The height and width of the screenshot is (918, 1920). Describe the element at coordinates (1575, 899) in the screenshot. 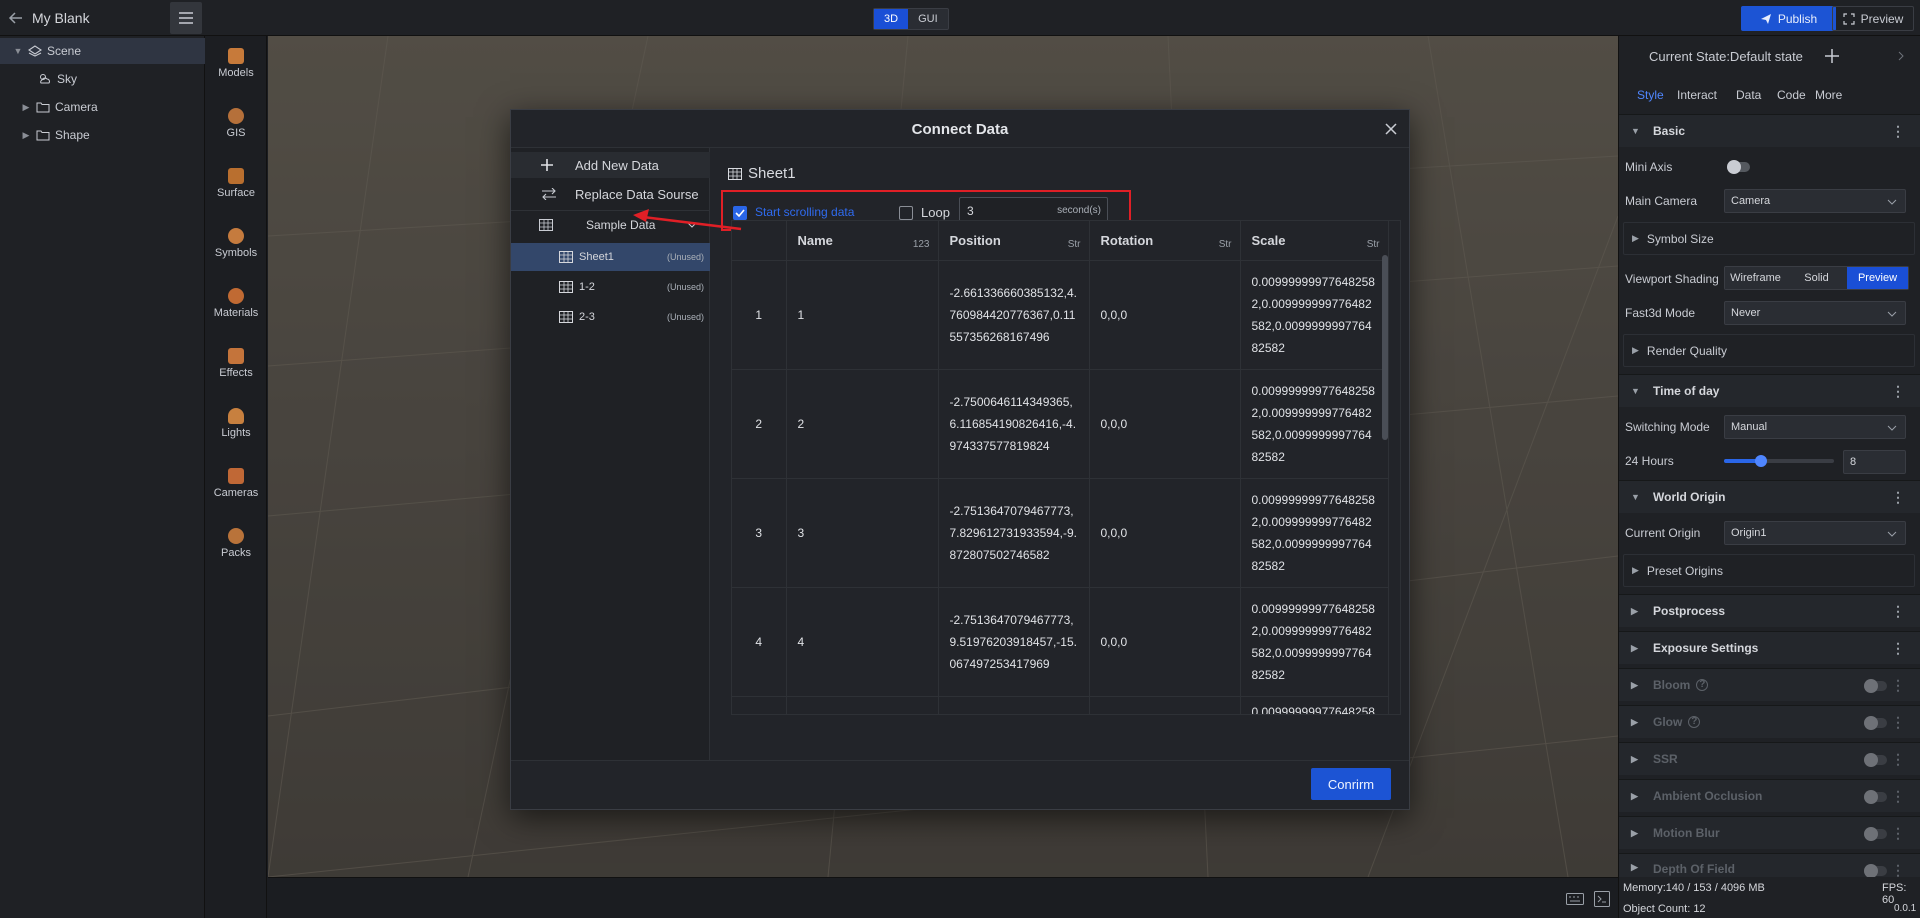

I see `keyboard-icon` at that location.